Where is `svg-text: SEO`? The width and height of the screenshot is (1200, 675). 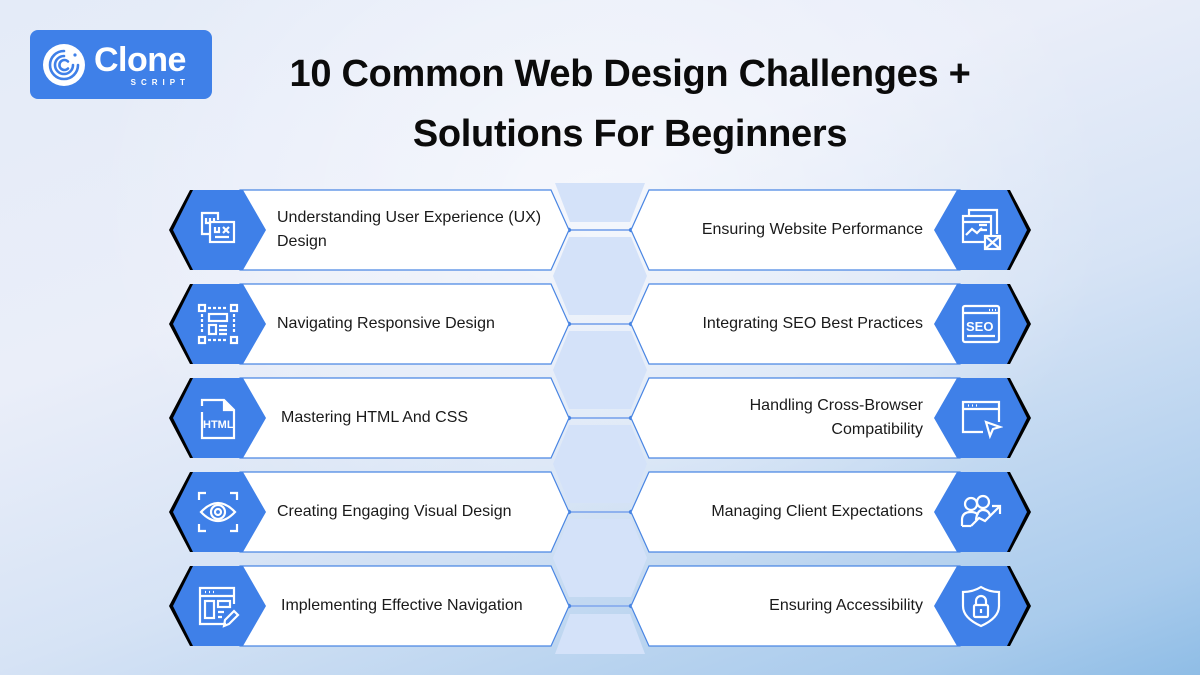 svg-text: SEO is located at coordinates (979, 326).